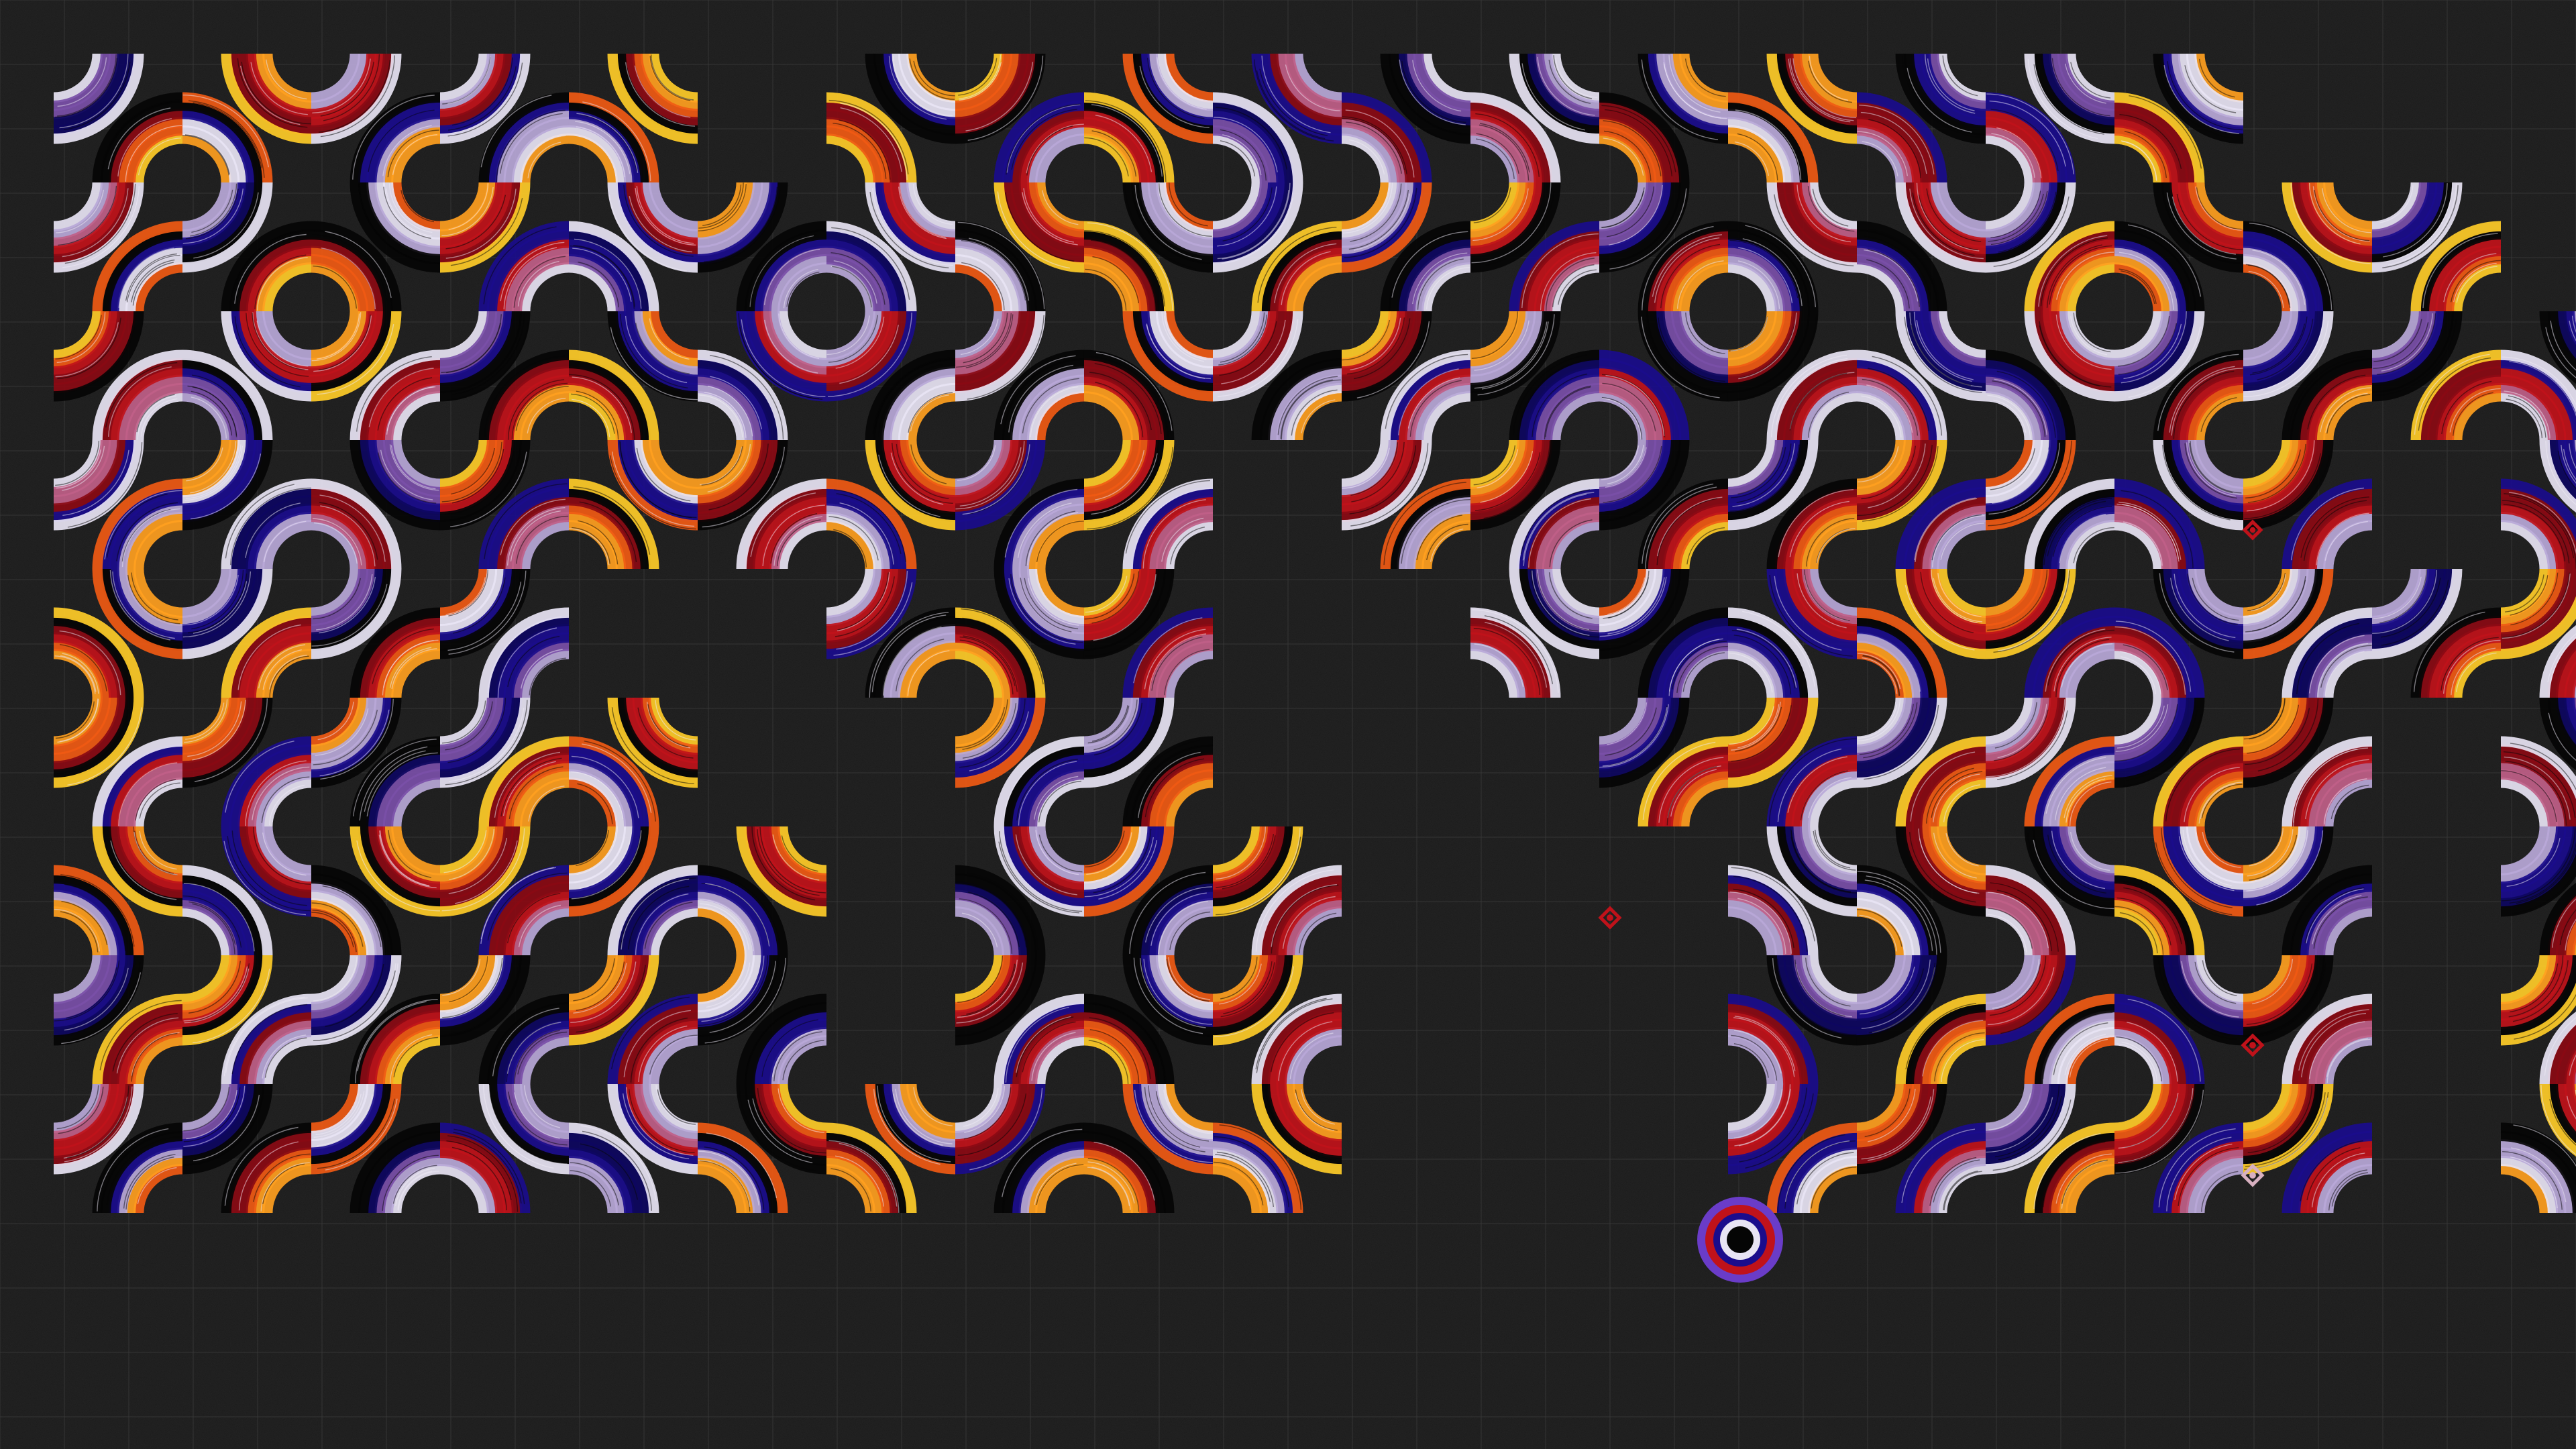 The height and width of the screenshot is (1449, 2576). What do you see at coordinates (1610, 917) in the screenshot?
I see `marker-diamond-1-dot` at bounding box center [1610, 917].